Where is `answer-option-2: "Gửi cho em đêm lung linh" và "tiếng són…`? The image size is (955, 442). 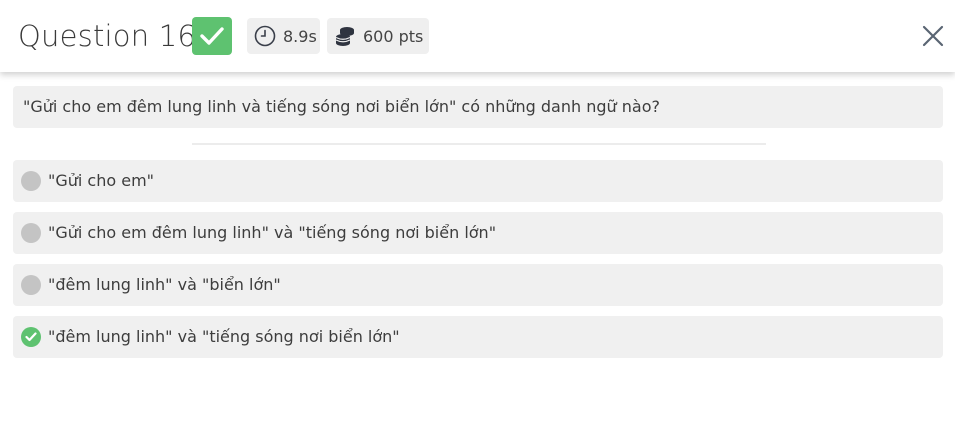 answer-option-2: "Gửi cho em đêm lung linh" và "tiếng són… is located at coordinates (478, 233).